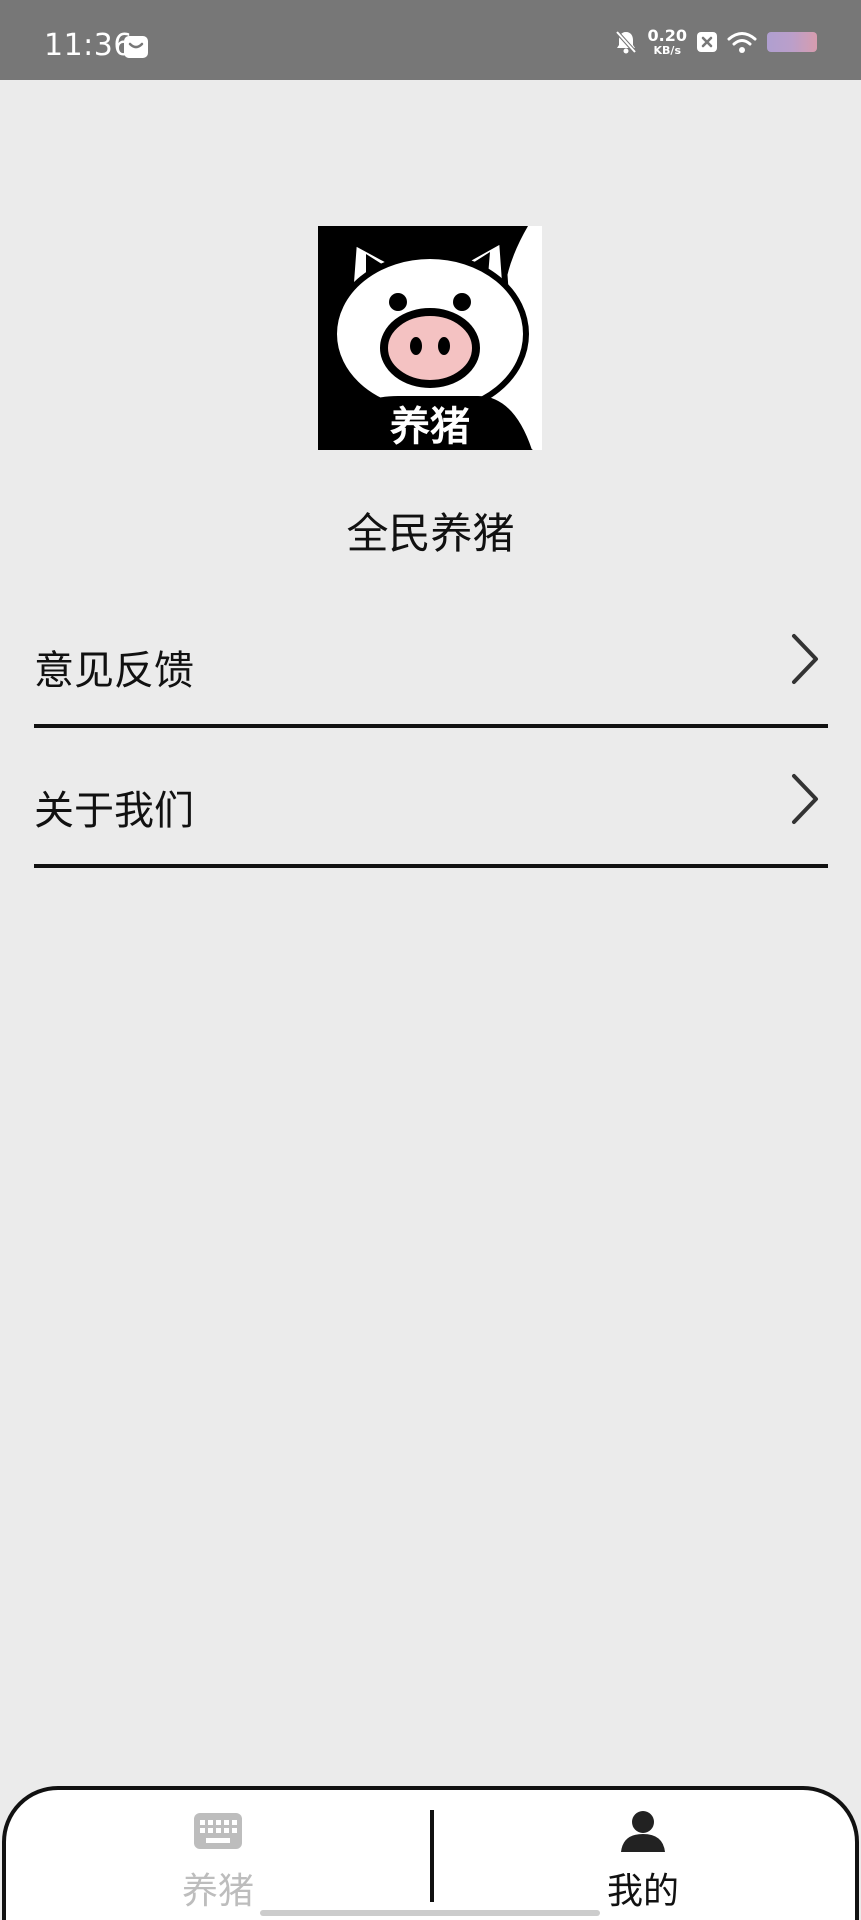  What do you see at coordinates (218, 1831) in the screenshot?
I see `keyboard-icon` at bounding box center [218, 1831].